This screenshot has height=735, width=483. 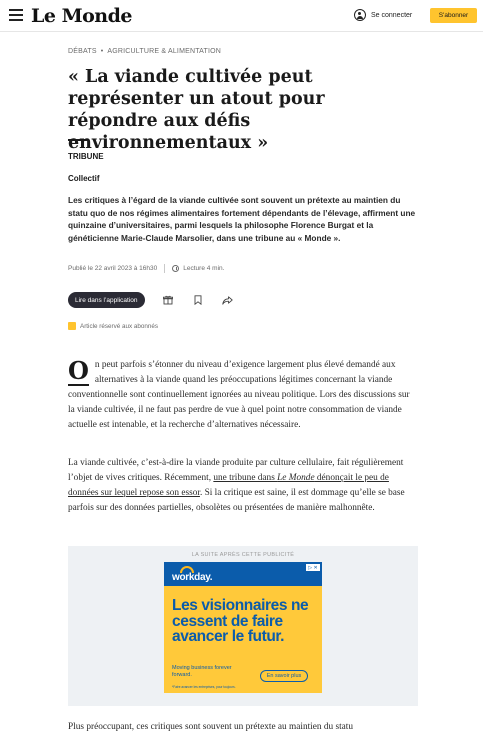 What do you see at coordinates (106, 300) in the screenshot?
I see `read-in-app-button: Lire dans l’application` at bounding box center [106, 300].